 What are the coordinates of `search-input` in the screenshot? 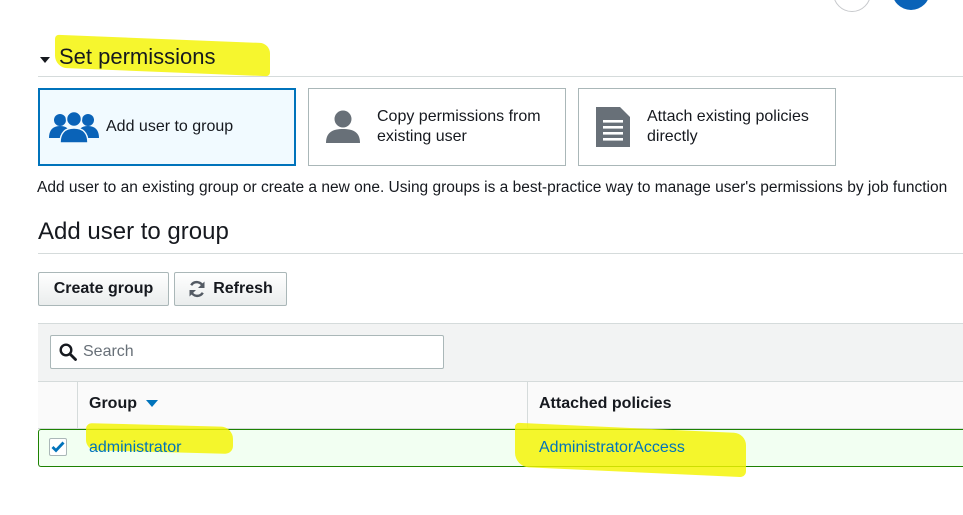 It's located at (253, 352).